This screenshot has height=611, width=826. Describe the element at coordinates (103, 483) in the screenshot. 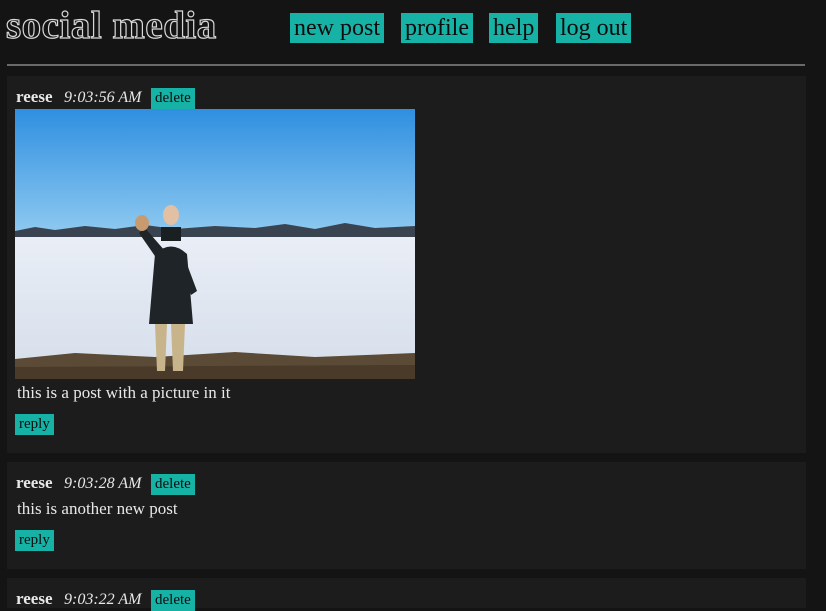

I see `post-timestamp: 9:03:28 AM` at that location.